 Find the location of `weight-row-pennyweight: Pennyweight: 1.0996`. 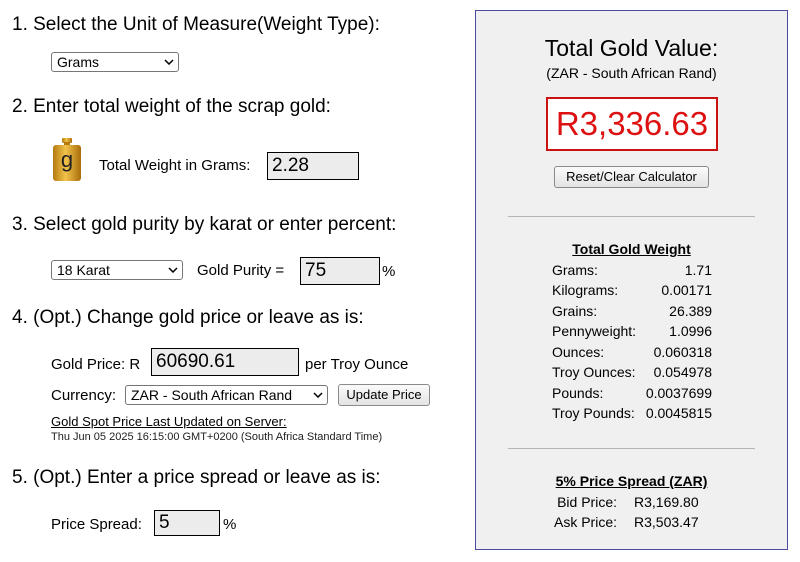

weight-row-pennyweight: Pennyweight: 1.0996 is located at coordinates (632, 331).